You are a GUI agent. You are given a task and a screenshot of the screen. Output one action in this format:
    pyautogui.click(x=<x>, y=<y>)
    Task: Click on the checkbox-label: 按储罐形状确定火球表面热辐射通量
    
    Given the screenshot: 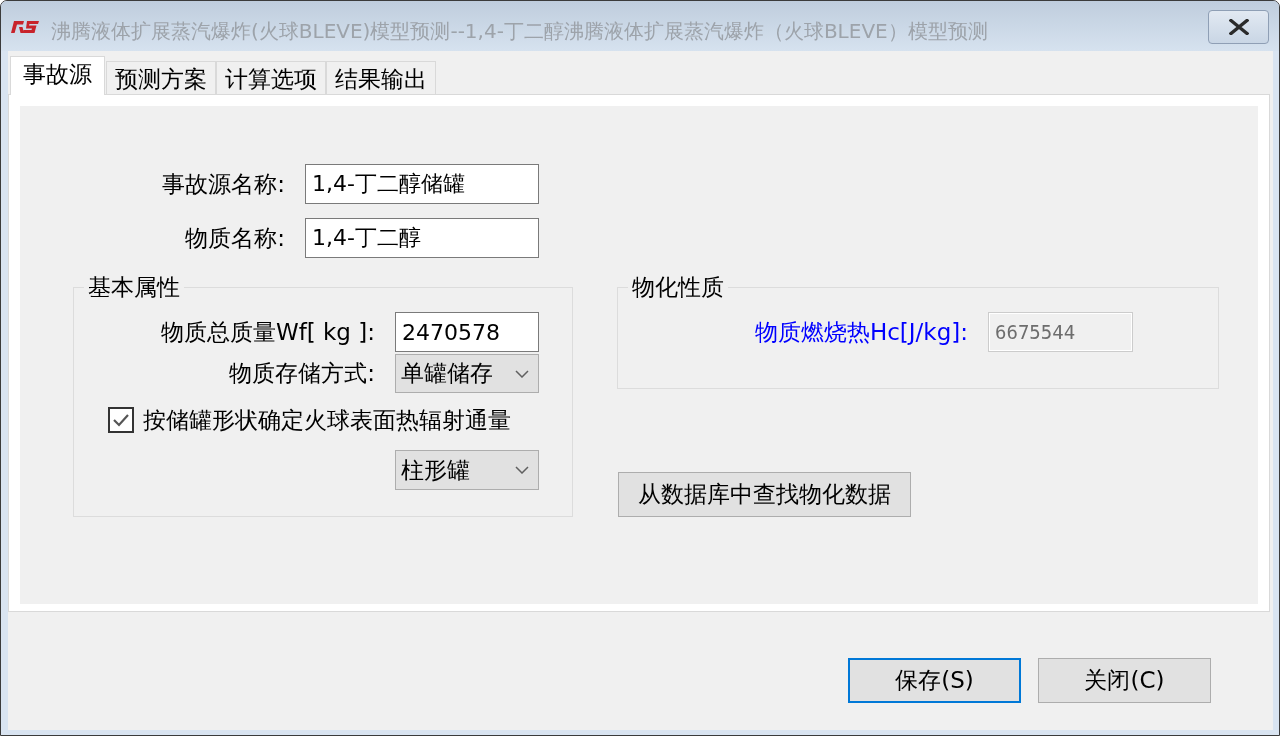 What is the action you would take?
    pyautogui.click(x=327, y=420)
    